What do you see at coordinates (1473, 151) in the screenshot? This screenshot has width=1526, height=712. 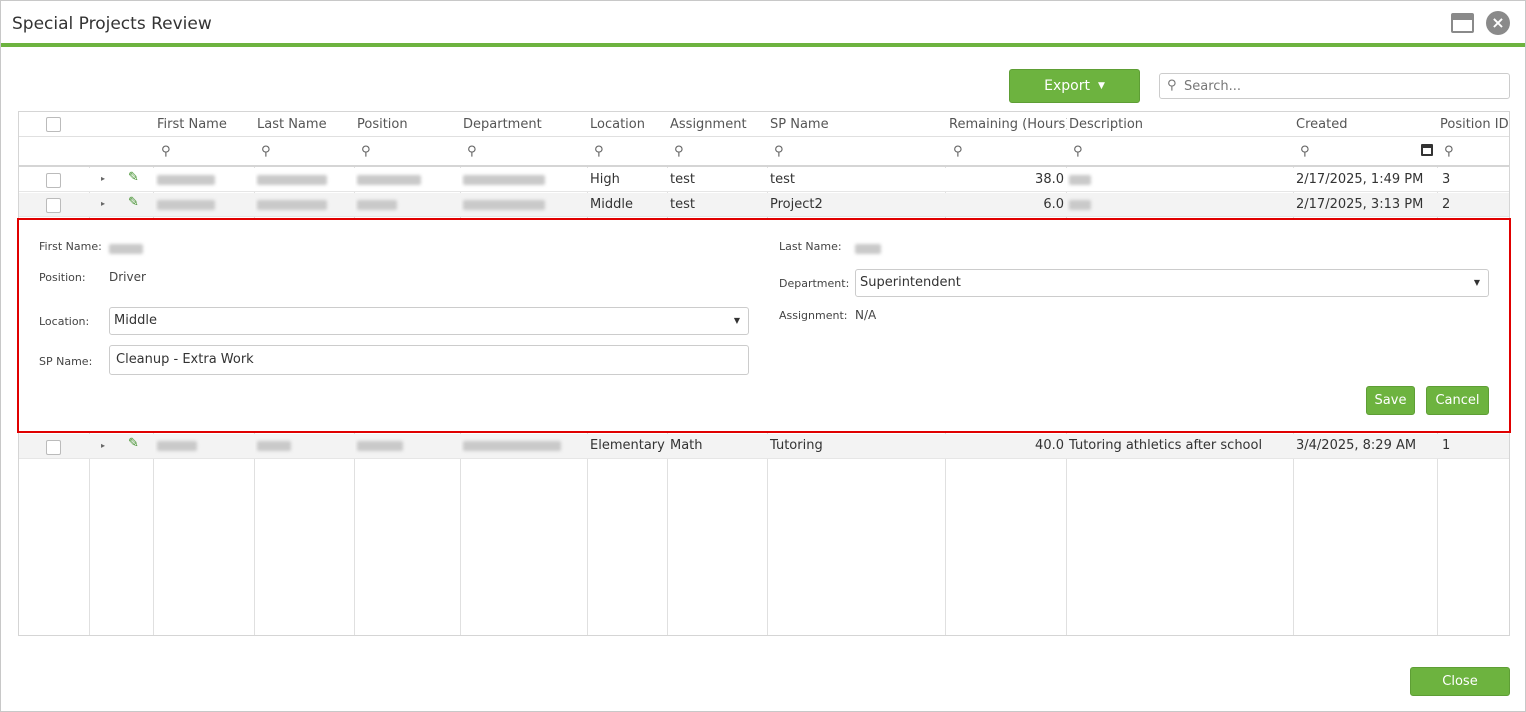 I see `filter-position-id: ⚲` at bounding box center [1473, 151].